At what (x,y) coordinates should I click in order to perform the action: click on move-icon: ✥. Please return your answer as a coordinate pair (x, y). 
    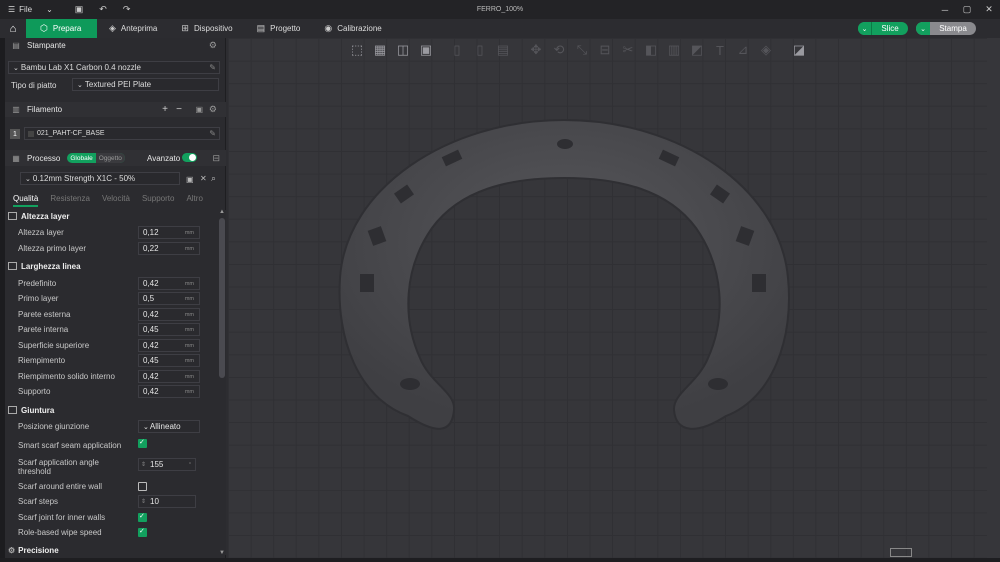
    Looking at the image, I should click on (536, 50).